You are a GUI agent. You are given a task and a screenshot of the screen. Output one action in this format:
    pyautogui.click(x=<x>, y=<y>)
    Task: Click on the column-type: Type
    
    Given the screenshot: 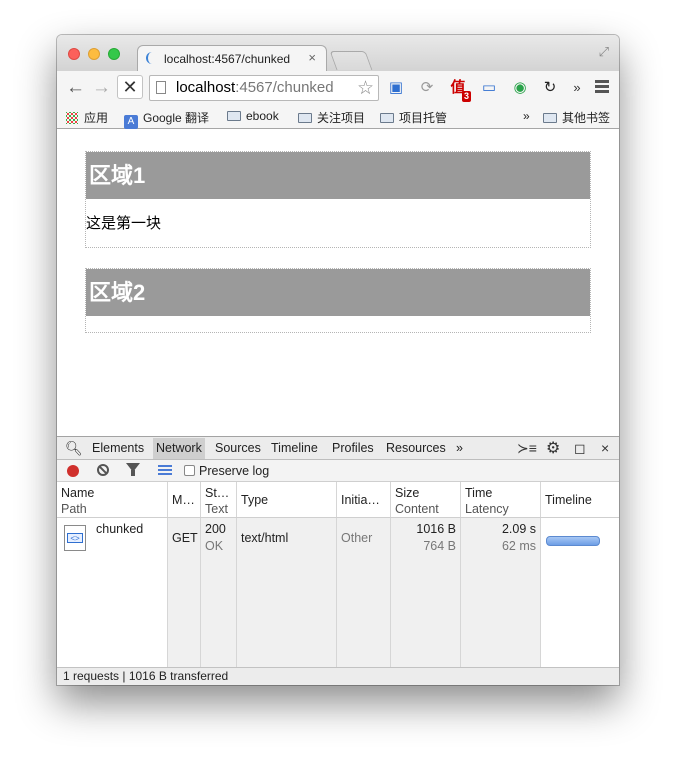 What is the action you would take?
    pyautogui.click(x=287, y=499)
    